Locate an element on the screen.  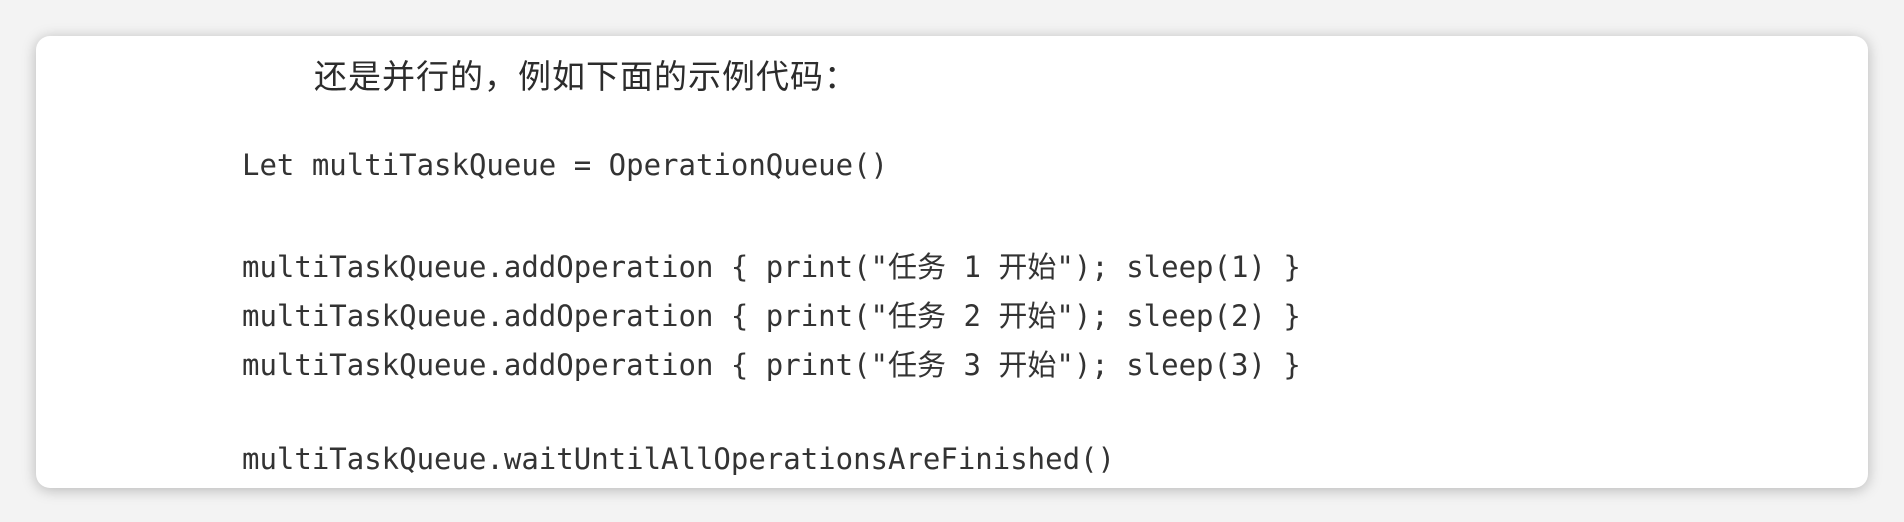
code-line-declare-queue: Let multiTaskQueue = OperationQueue() is located at coordinates (565, 165).